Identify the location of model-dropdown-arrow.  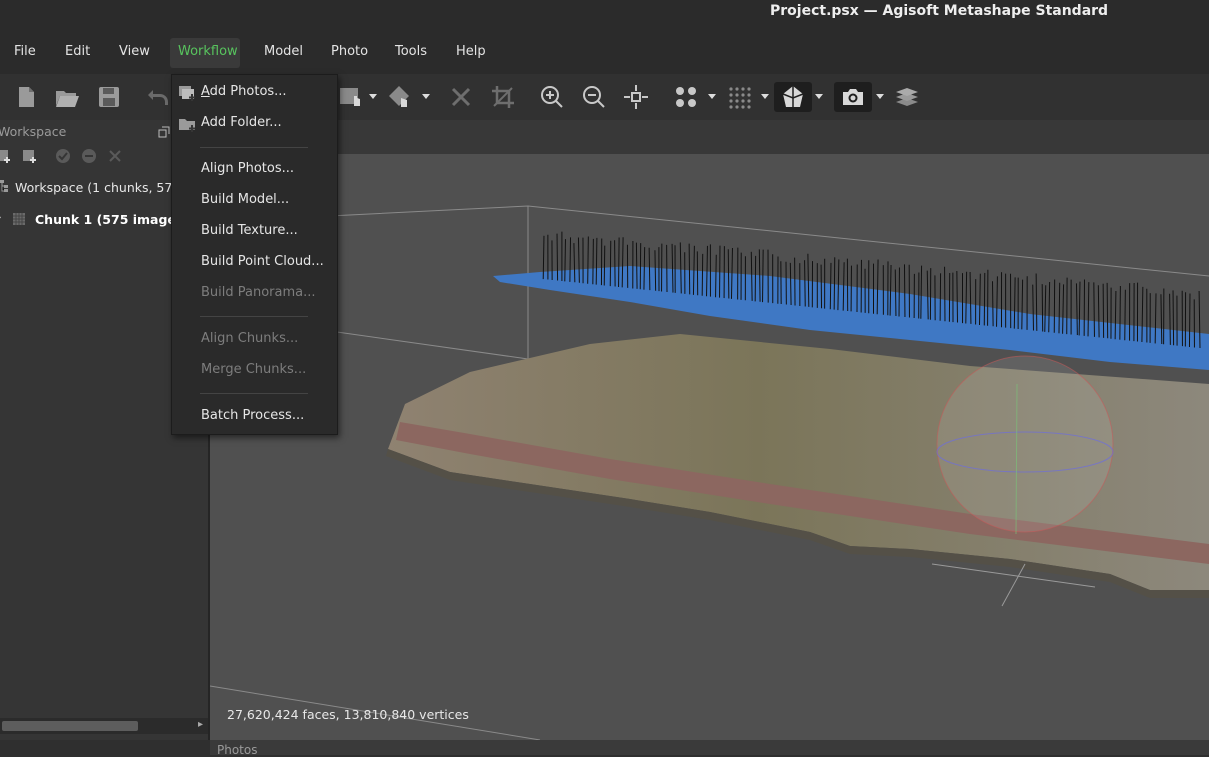
(819, 96).